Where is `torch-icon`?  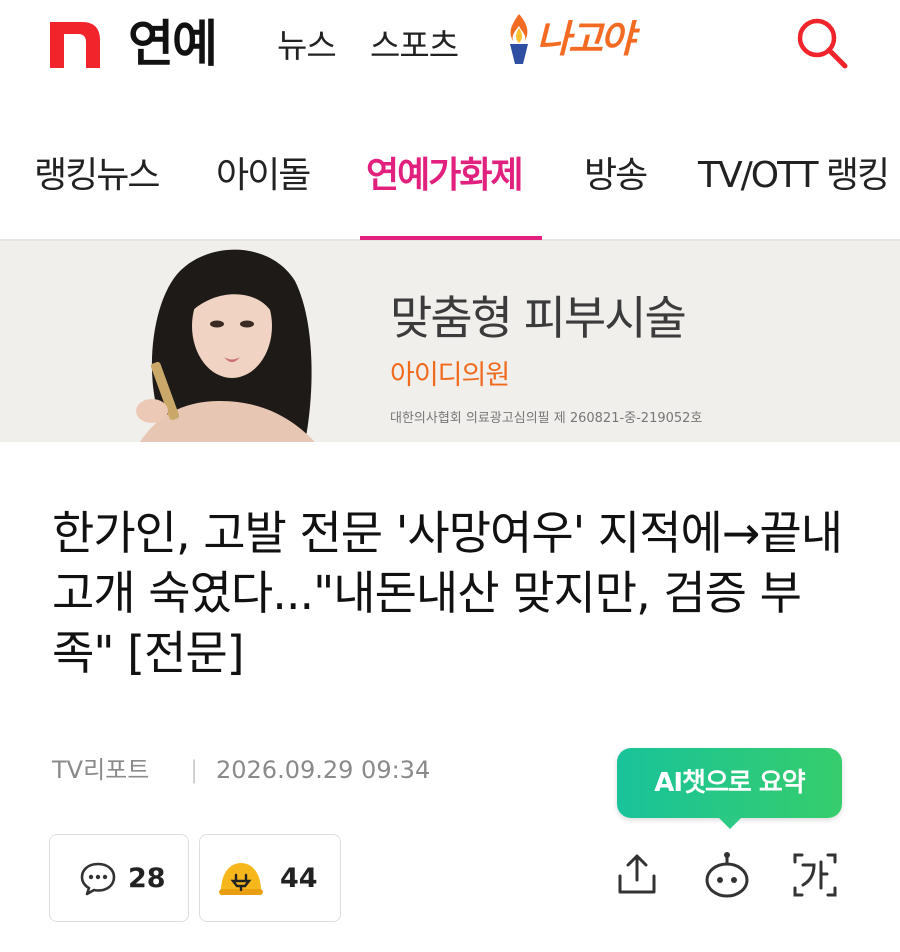
torch-icon is located at coordinates (519, 39).